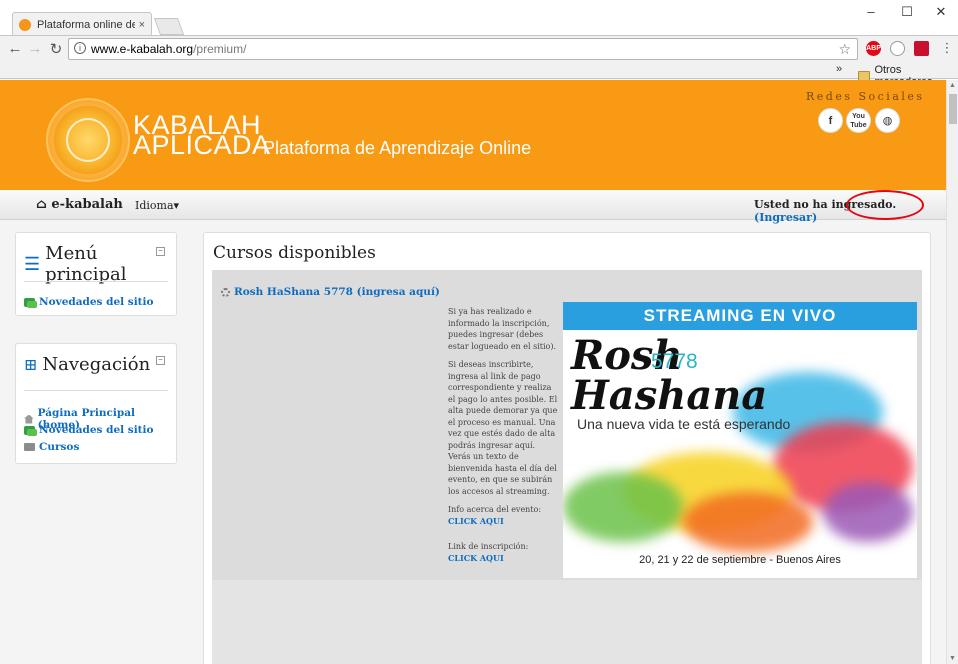 The image size is (958, 664). What do you see at coordinates (154, 205) in the screenshot?
I see `language-label: Idioma` at bounding box center [154, 205].